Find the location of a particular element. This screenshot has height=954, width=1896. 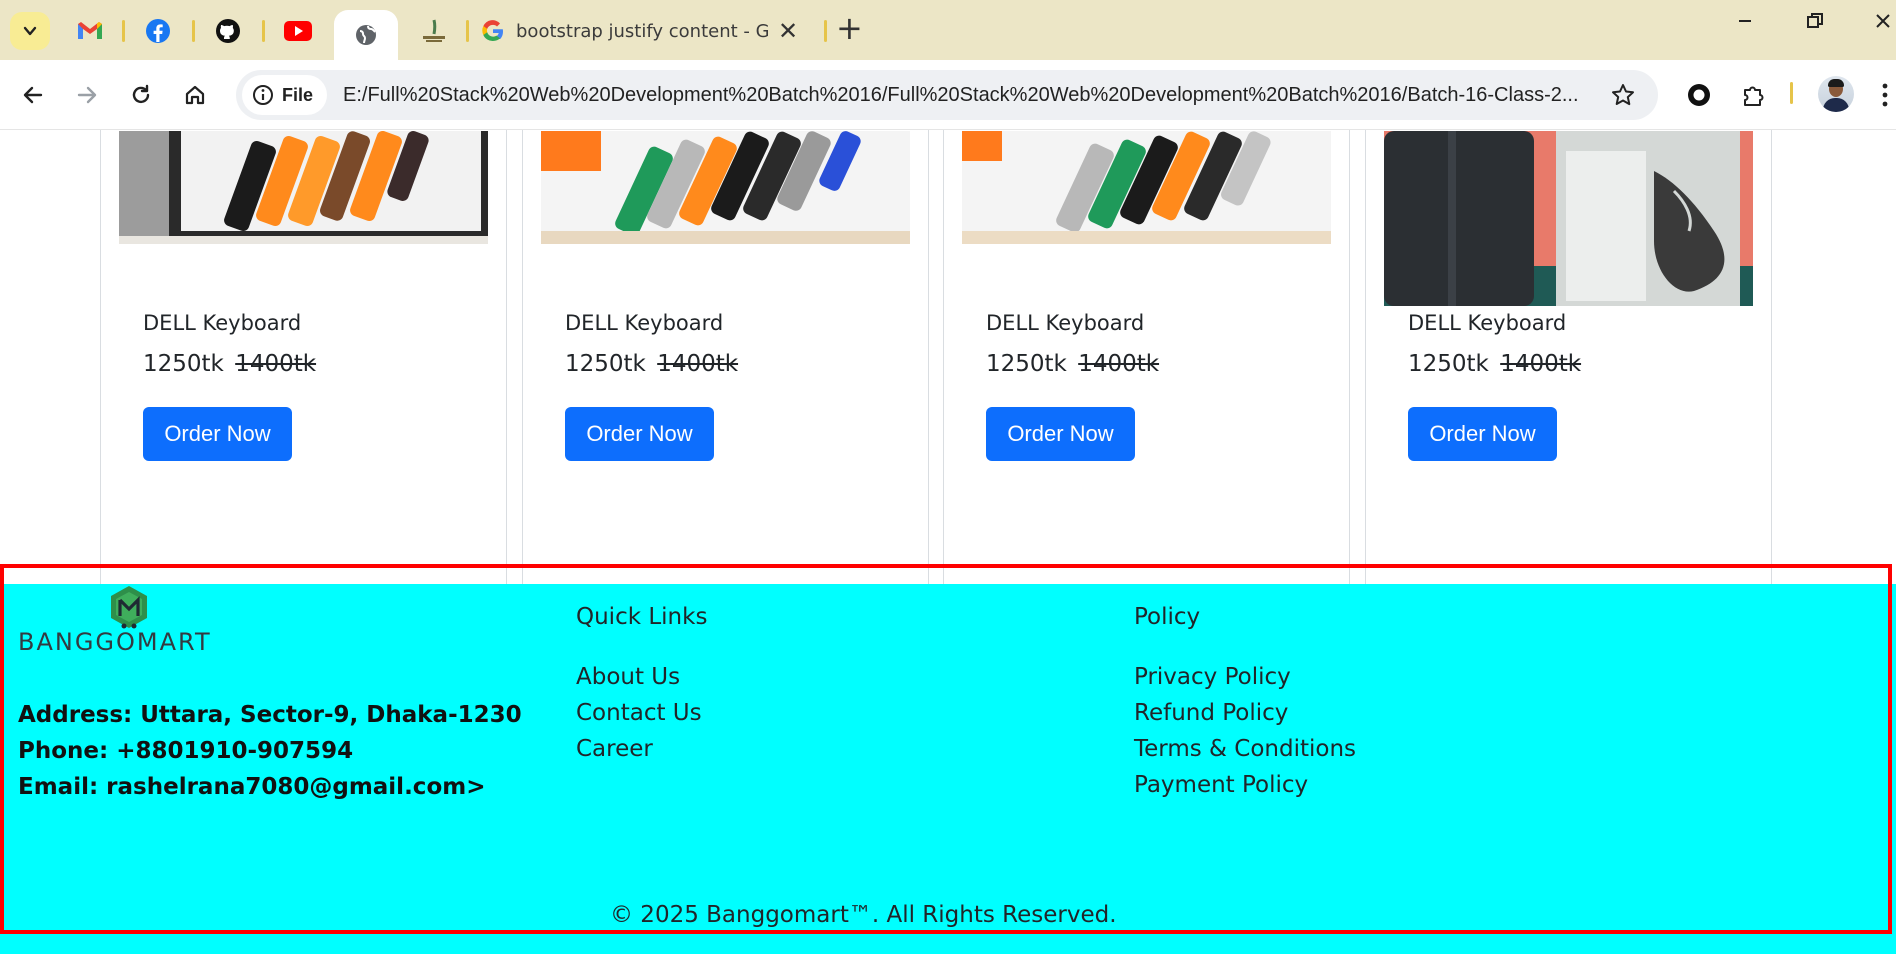

extension-circle-button is located at coordinates (1699, 95).